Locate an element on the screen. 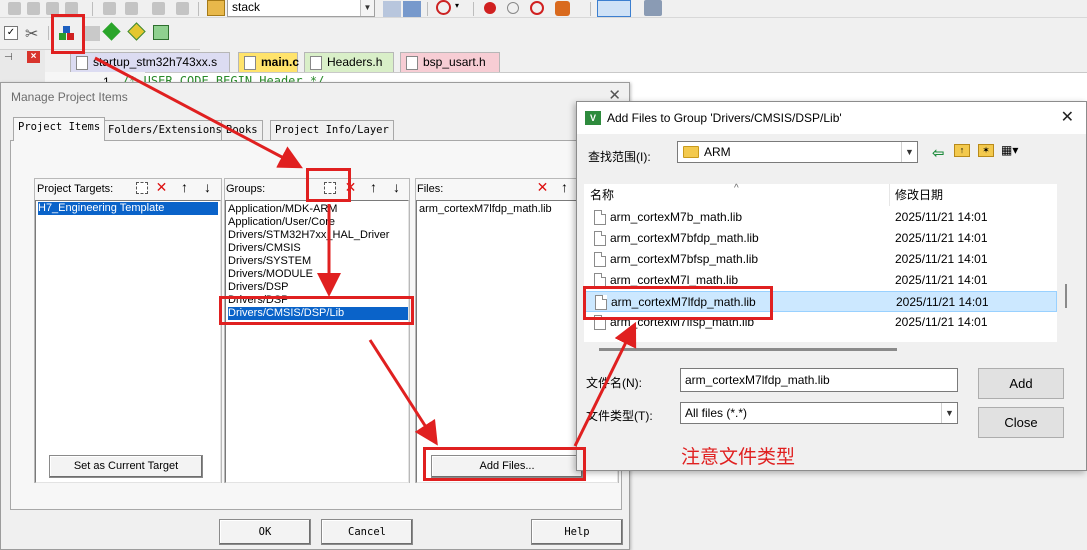  annotation-box-selected-group is located at coordinates (316, 310).